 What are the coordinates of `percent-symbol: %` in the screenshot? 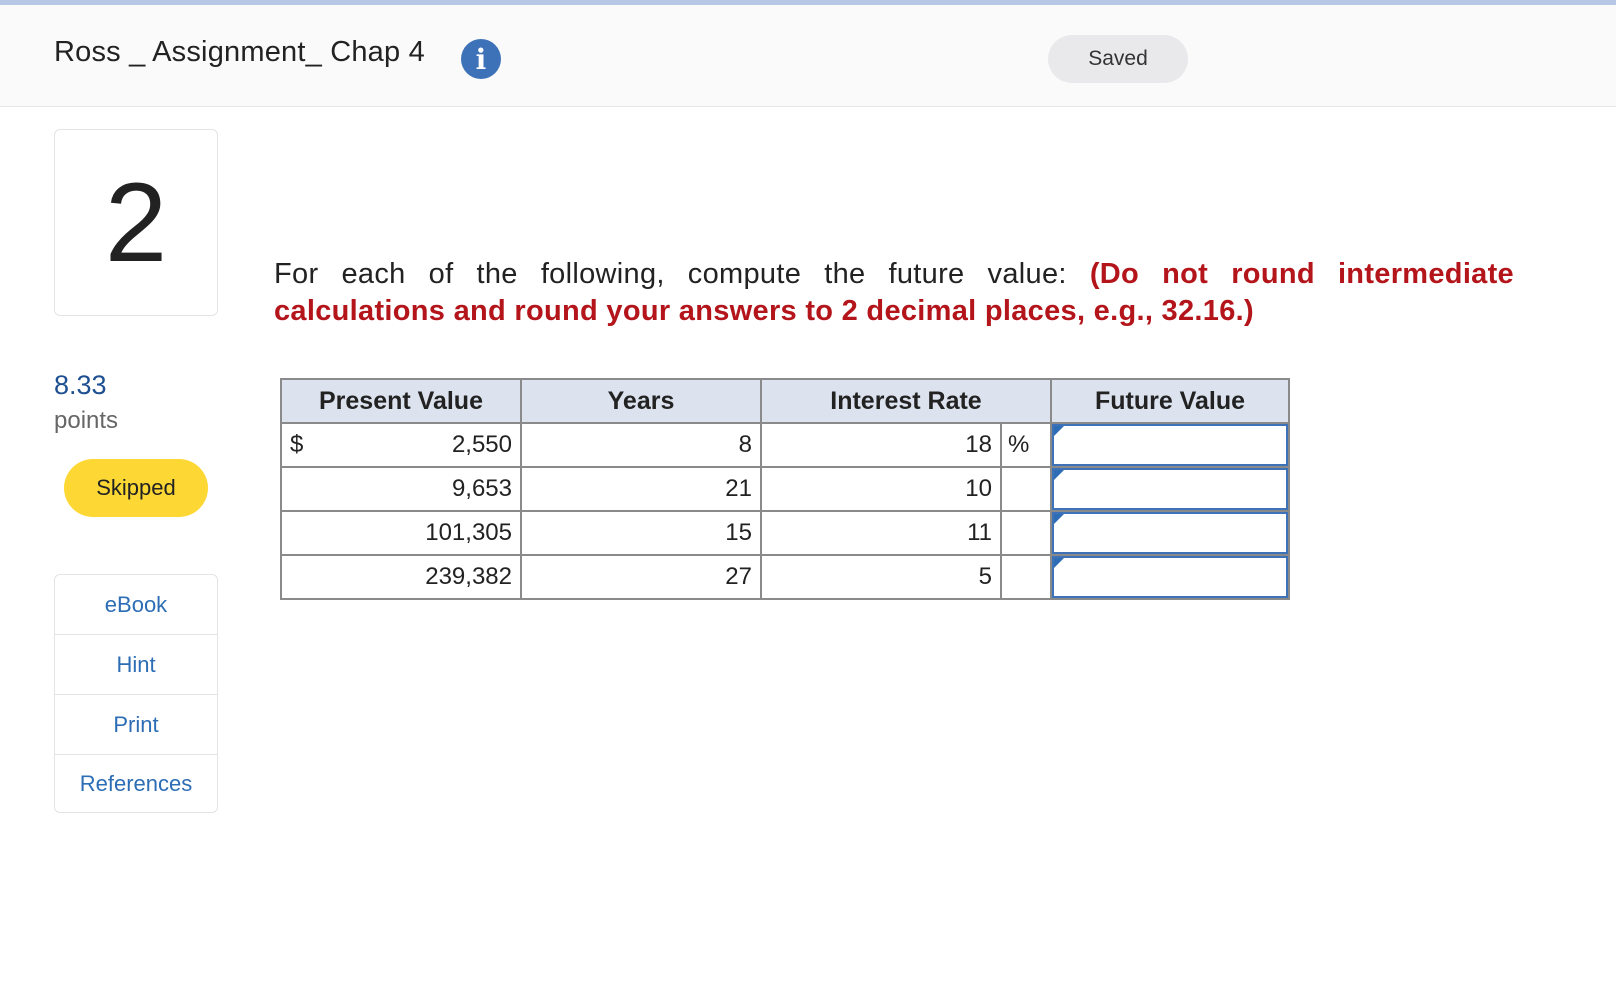 It's located at (1026, 445).